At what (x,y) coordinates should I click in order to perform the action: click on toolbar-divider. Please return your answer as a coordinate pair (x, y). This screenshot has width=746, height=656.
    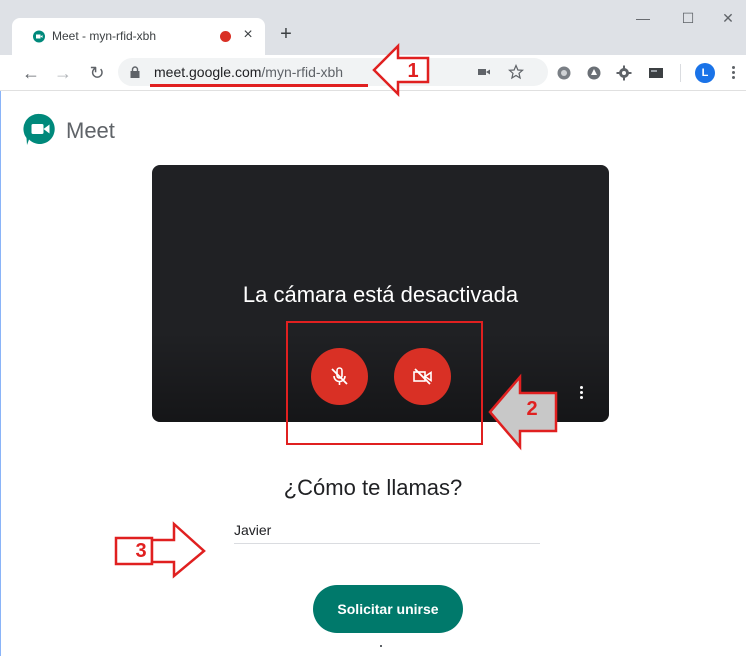
    Looking at the image, I should click on (680, 73).